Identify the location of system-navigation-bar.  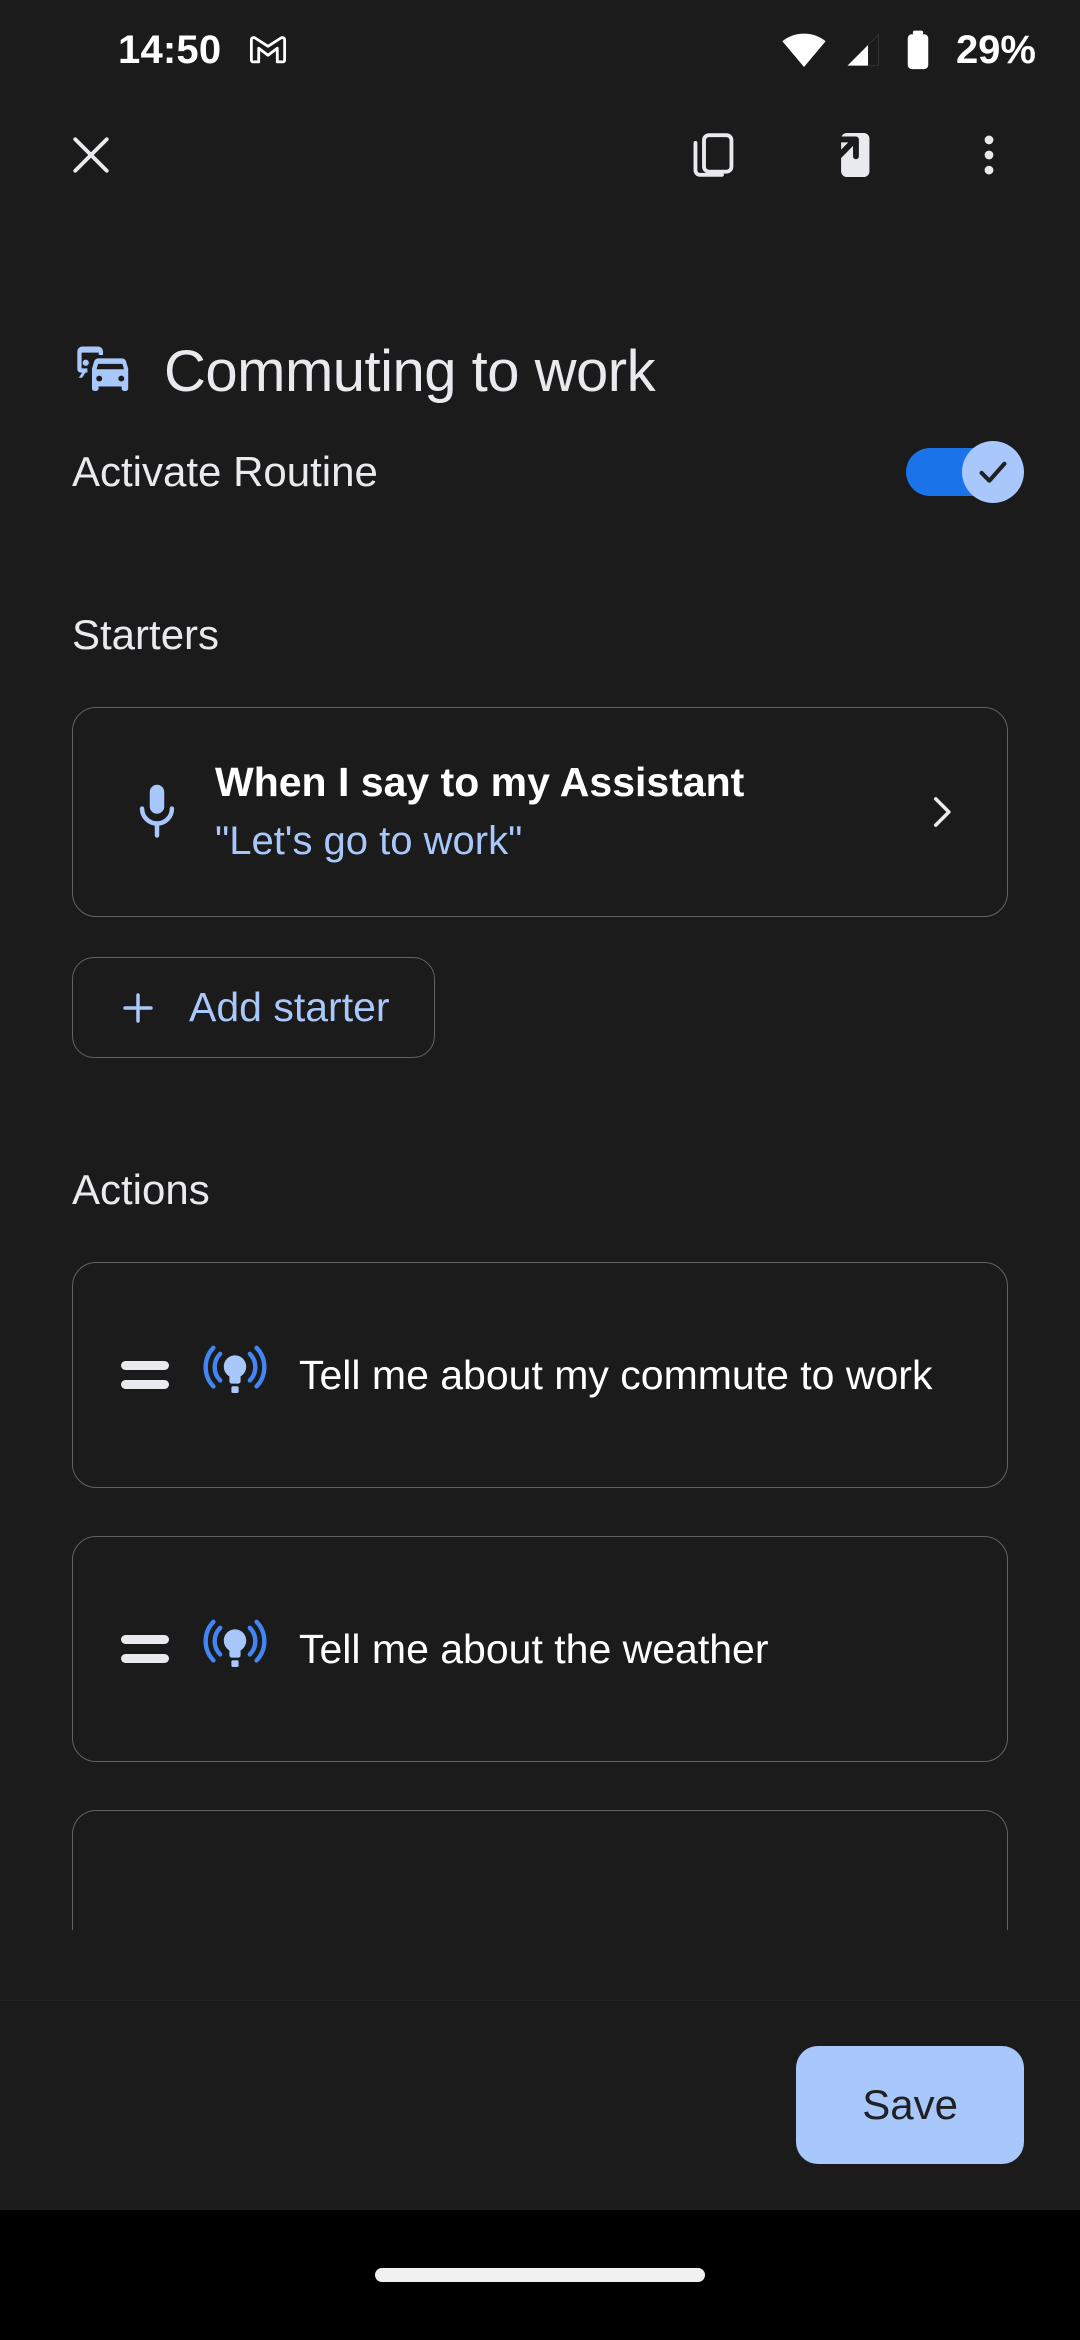
(540, 2275).